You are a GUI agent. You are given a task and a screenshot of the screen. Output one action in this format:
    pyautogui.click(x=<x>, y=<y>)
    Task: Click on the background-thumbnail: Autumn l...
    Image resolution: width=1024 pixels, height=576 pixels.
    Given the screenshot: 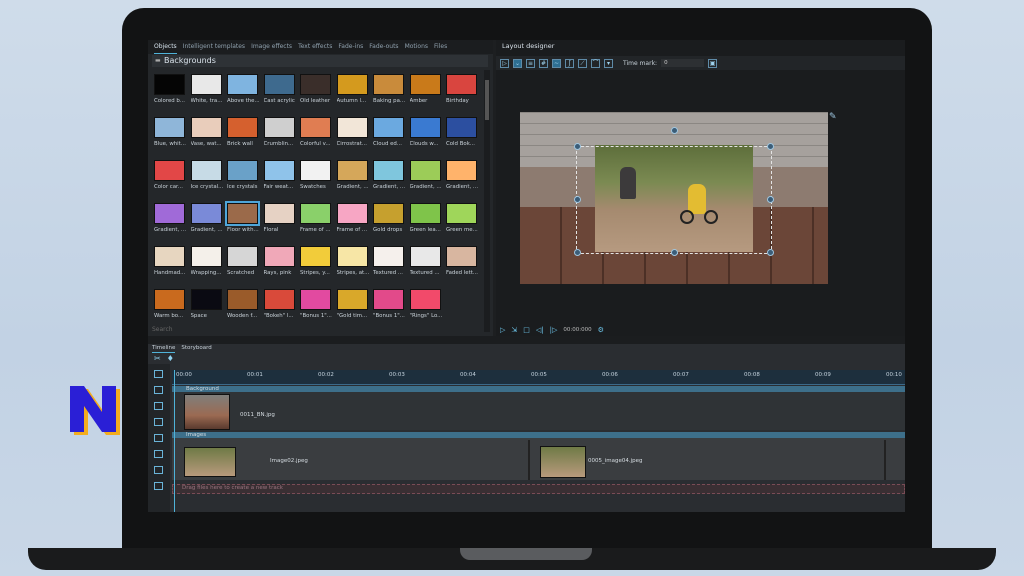 What is the action you would take?
    pyautogui.click(x=353, y=89)
    